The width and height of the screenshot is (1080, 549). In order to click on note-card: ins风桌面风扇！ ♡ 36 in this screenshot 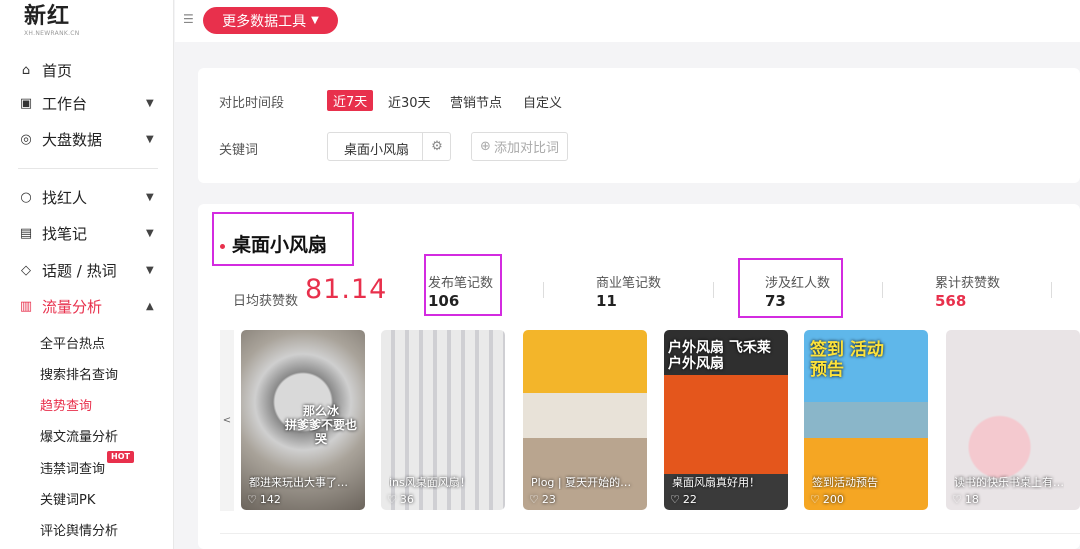, I will do `click(443, 420)`.